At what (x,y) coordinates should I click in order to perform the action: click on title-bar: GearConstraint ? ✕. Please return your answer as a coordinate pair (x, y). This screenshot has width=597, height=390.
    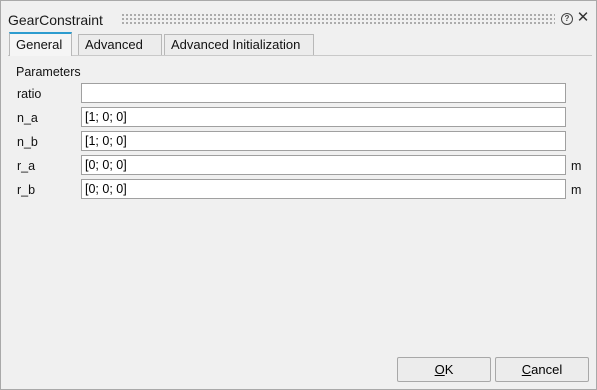
    Looking at the image, I should click on (298, 16).